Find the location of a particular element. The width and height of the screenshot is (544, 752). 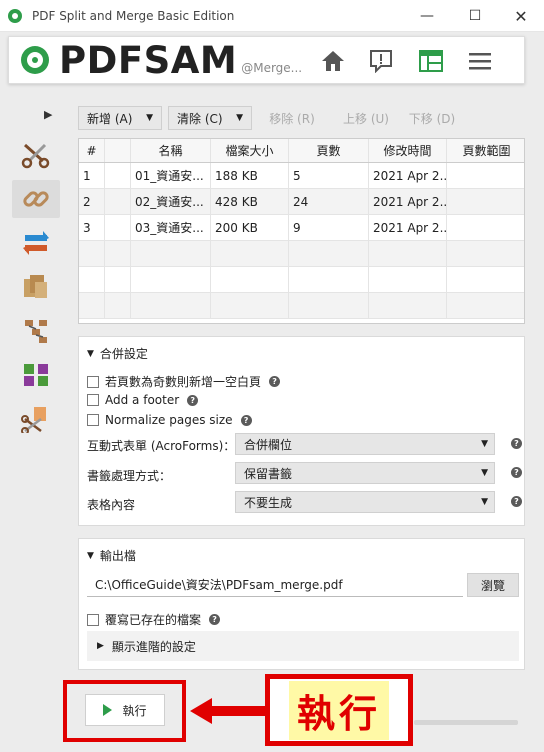

merge-icon is located at coordinates (36, 199).